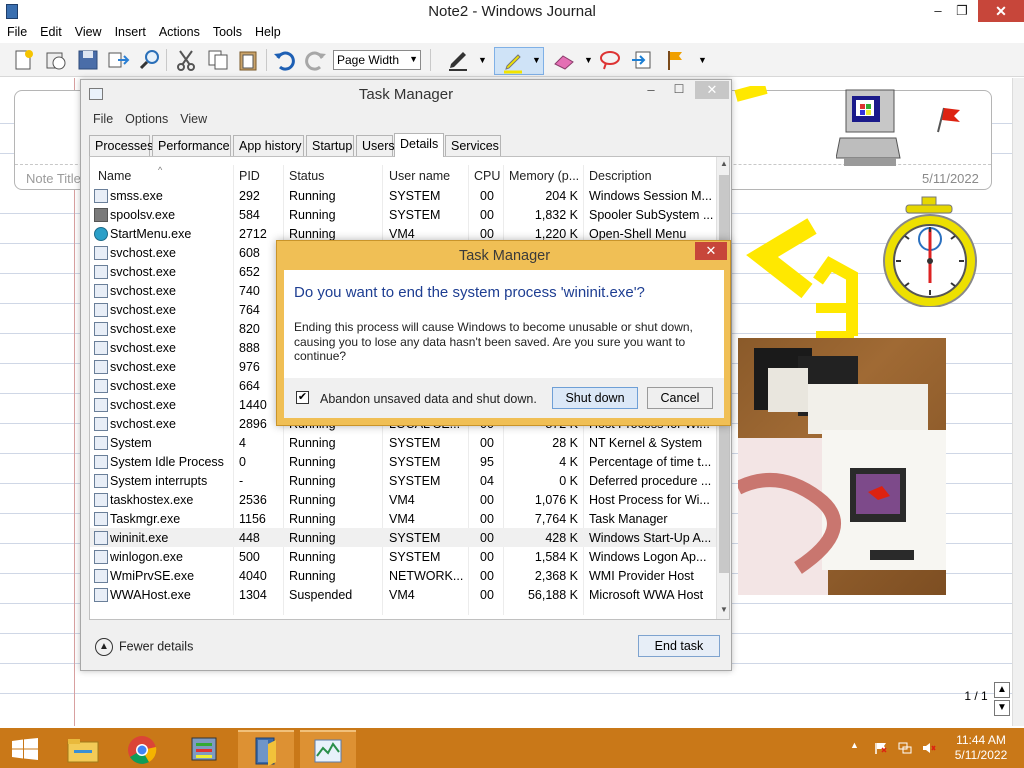 The width and height of the screenshot is (1024, 768). I want to click on tab-processes: Processes, so click(121, 145).